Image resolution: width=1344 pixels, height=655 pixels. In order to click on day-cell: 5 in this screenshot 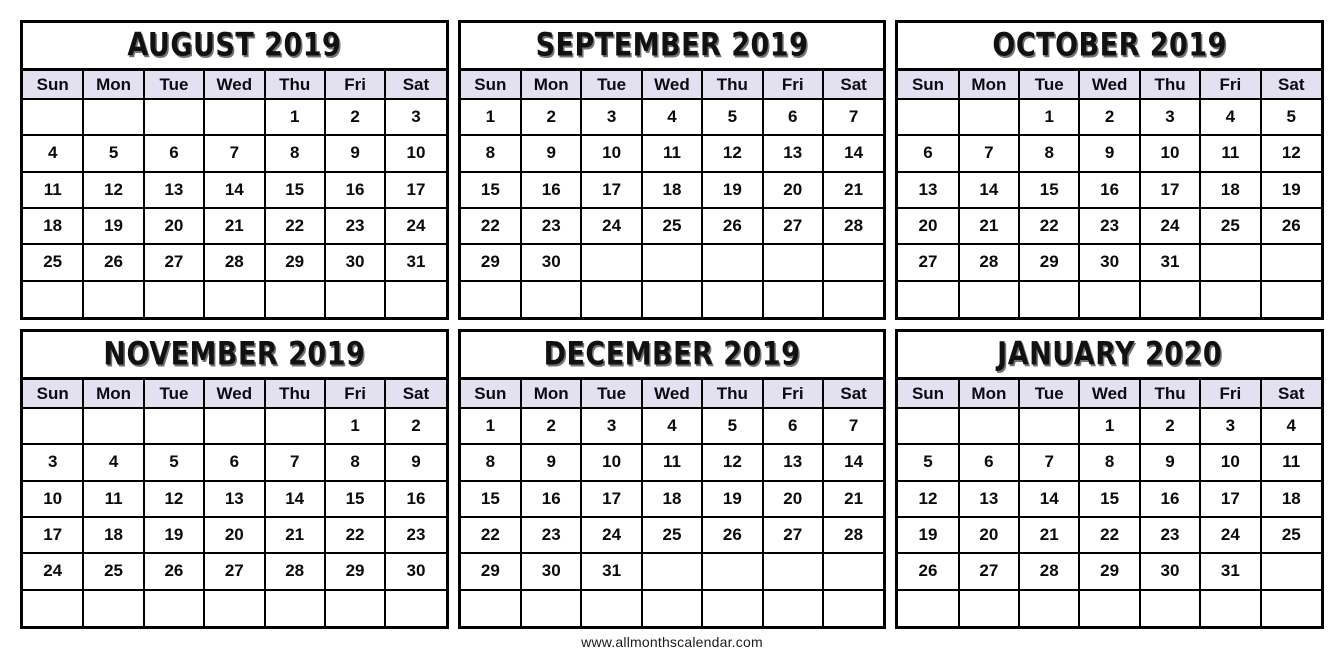, I will do `click(929, 462)`.